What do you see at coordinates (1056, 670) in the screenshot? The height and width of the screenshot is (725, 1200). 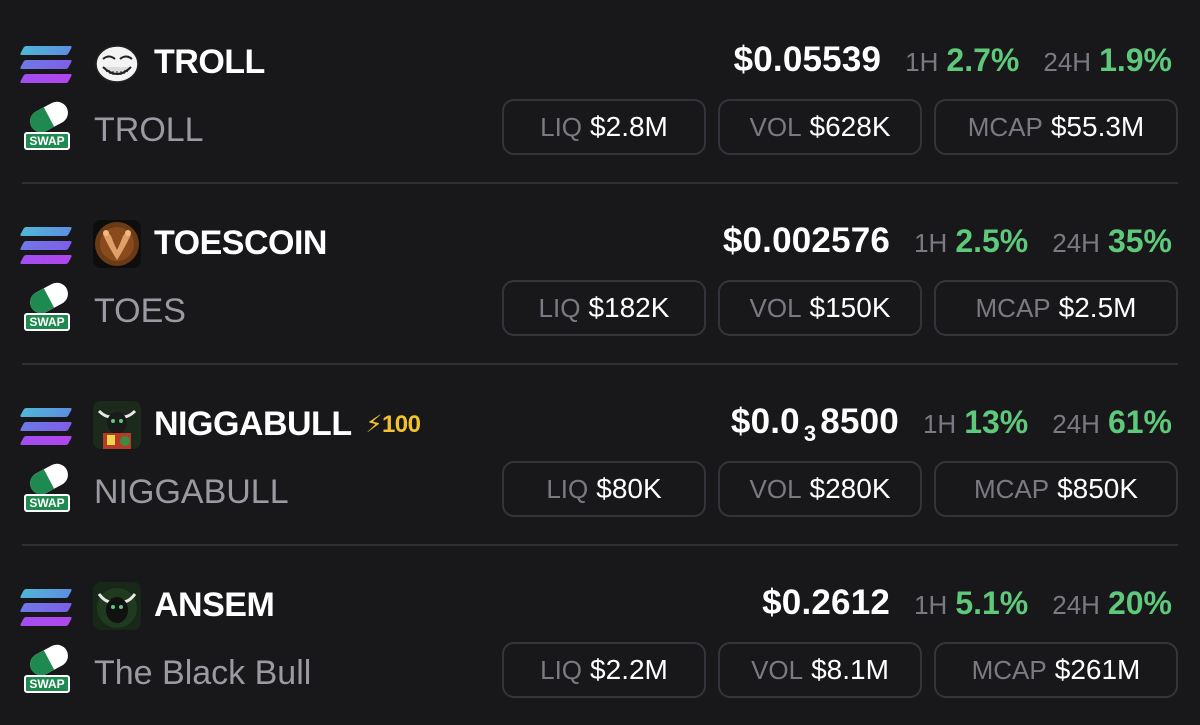 I see `market-cap-stat: MCAP $261M` at bounding box center [1056, 670].